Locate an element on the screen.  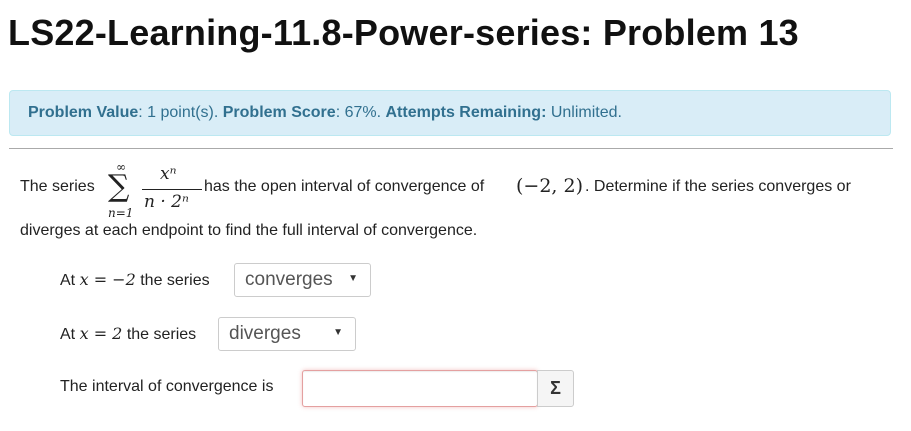
divider is located at coordinates (451, 148).